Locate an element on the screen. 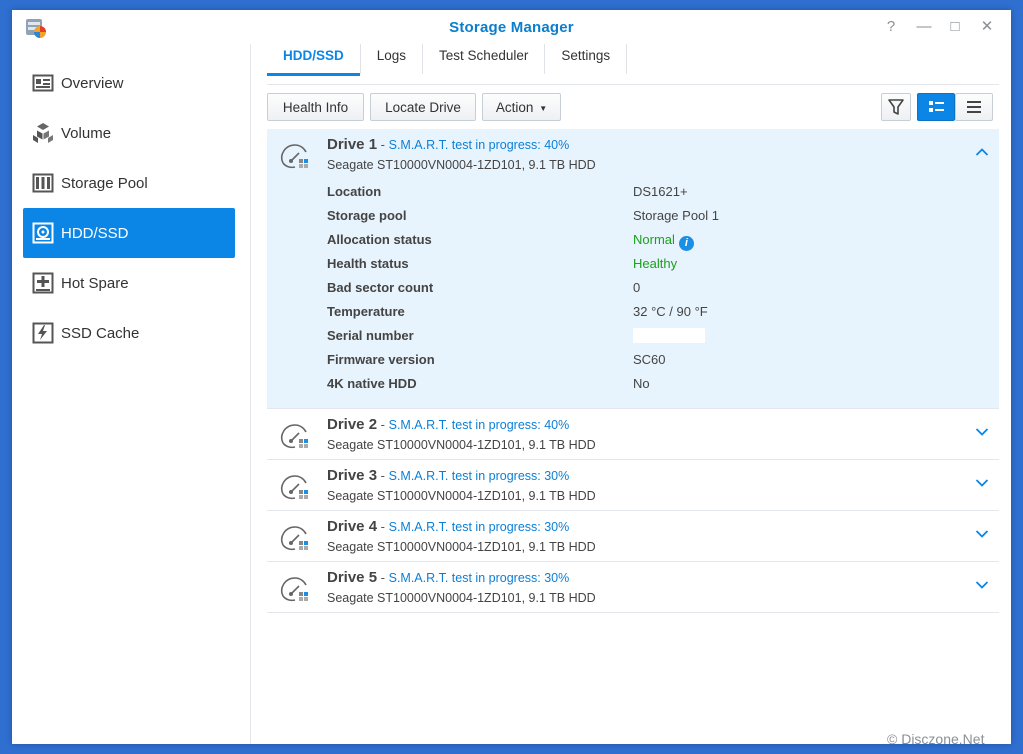  detail-value-wrap: Normal i is located at coordinates (663, 241).